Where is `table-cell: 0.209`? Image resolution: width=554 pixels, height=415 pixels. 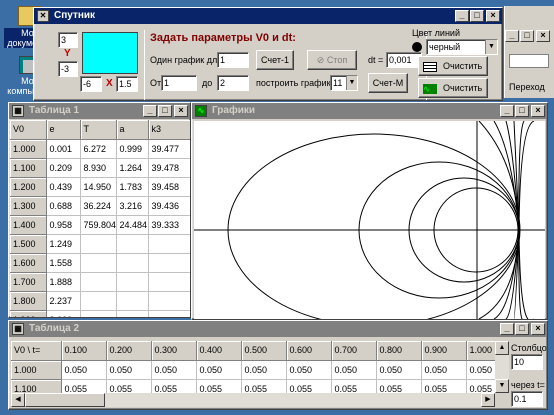 table-cell: 0.209 is located at coordinates (63, 168).